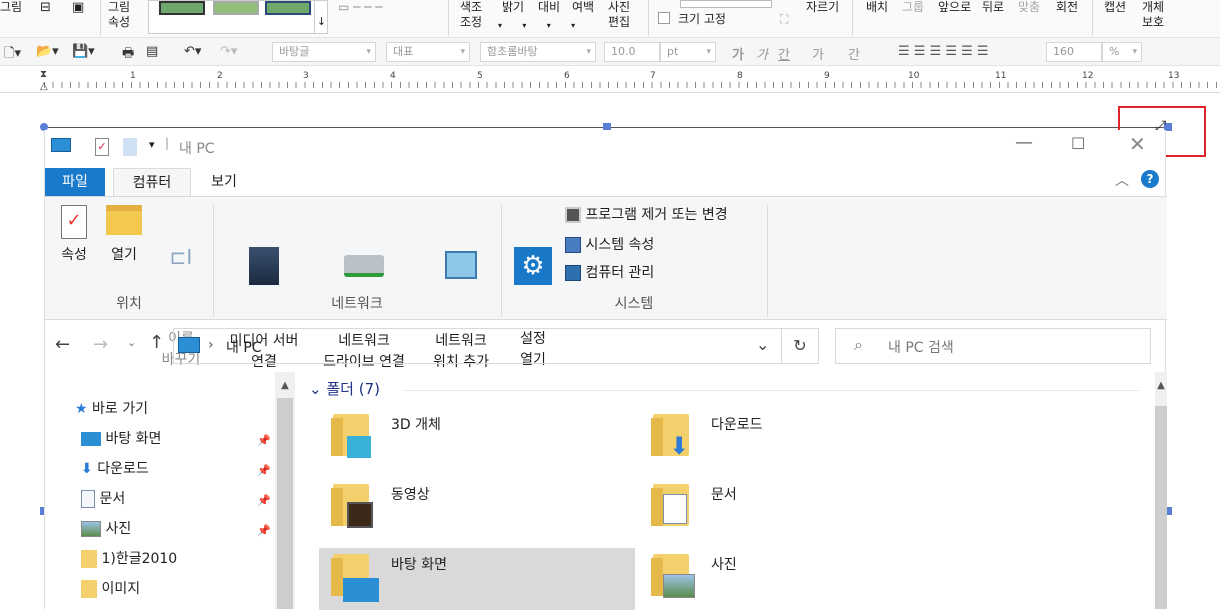 The width and height of the screenshot is (1220, 610). I want to click on tab-computer: 컴퓨터, so click(152, 182).